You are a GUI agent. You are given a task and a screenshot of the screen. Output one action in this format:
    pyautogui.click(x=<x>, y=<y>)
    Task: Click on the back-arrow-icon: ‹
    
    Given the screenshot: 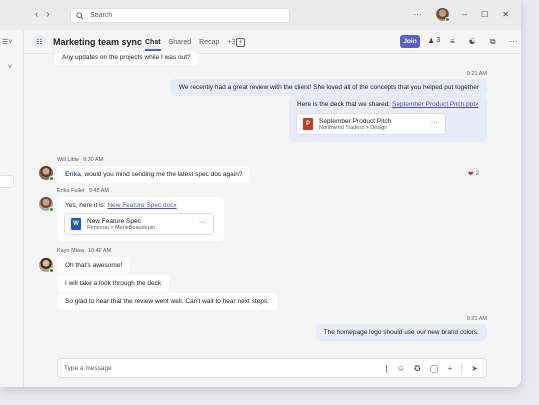 What is the action you would take?
    pyautogui.click(x=36, y=14)
    